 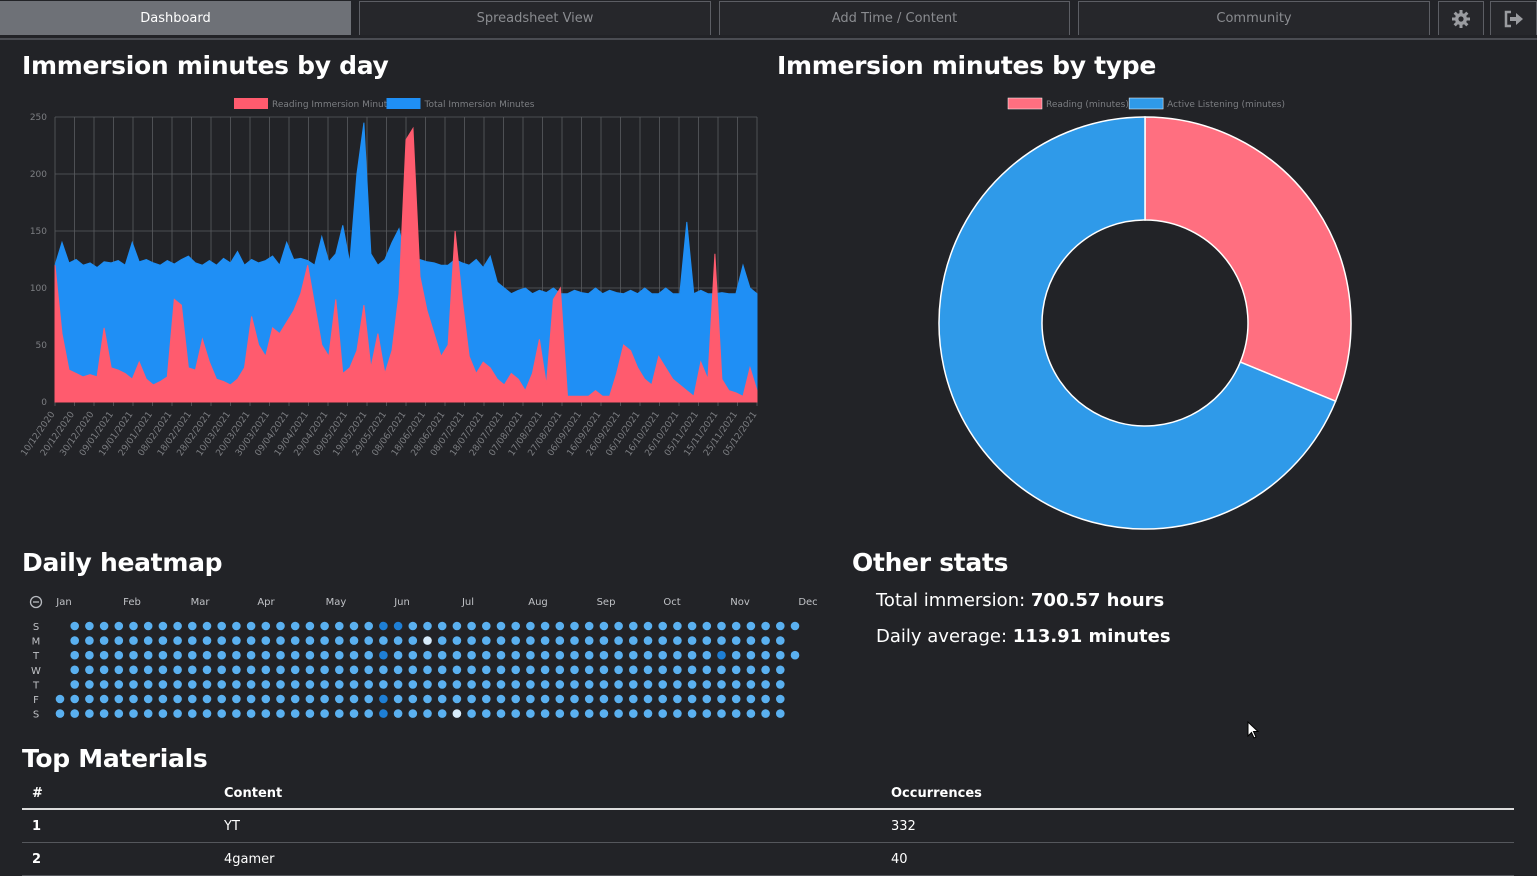 What do you see at coordinates (1461, 18) in the screenshot?
I see `settings-button` at bounding box center [1461, 18].